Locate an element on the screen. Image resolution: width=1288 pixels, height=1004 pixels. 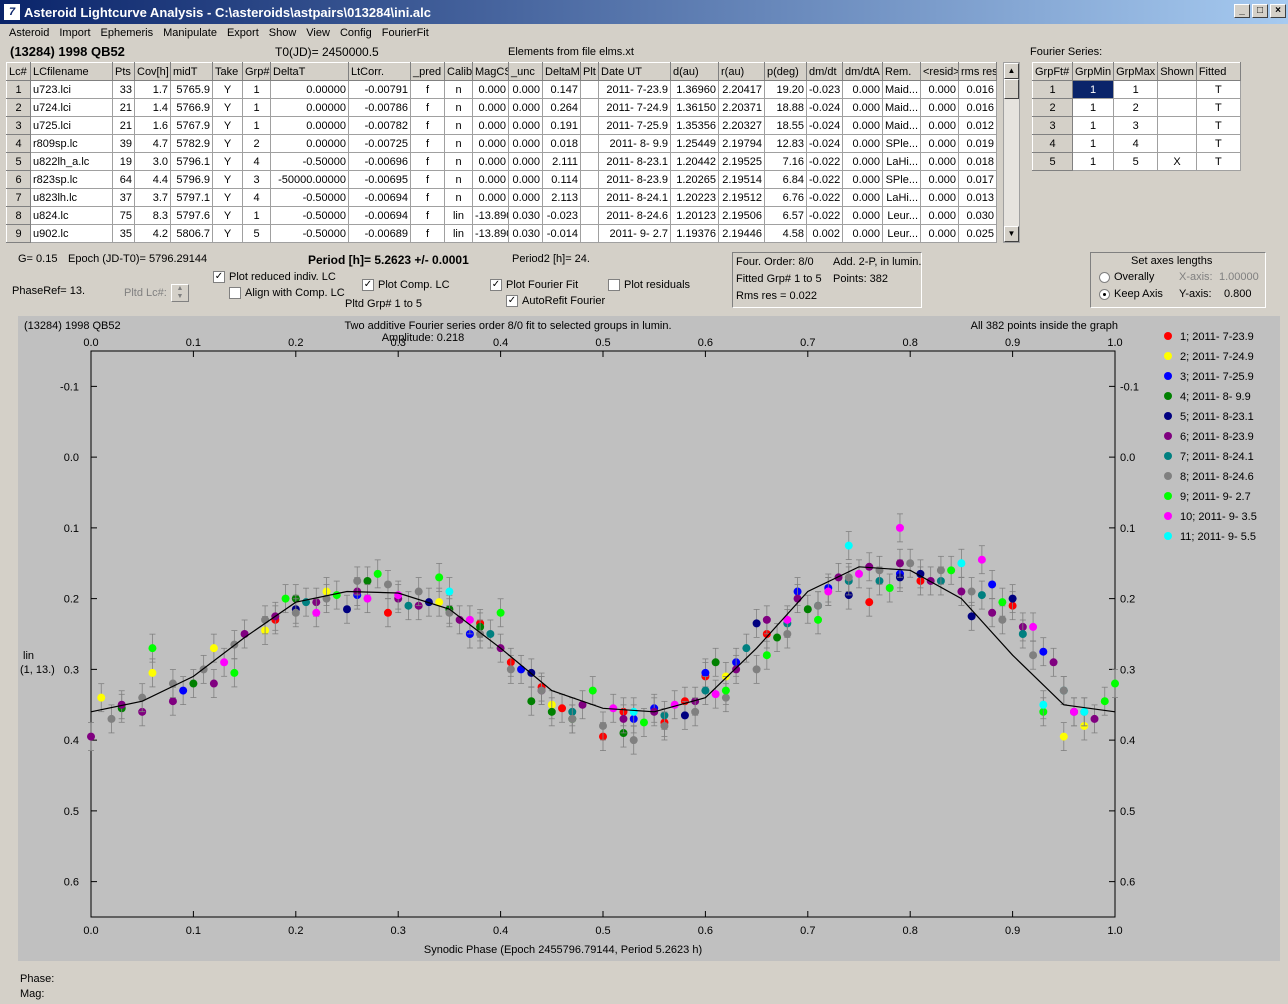
fourier-cell: 2 is located at coordinates (1136, 107).